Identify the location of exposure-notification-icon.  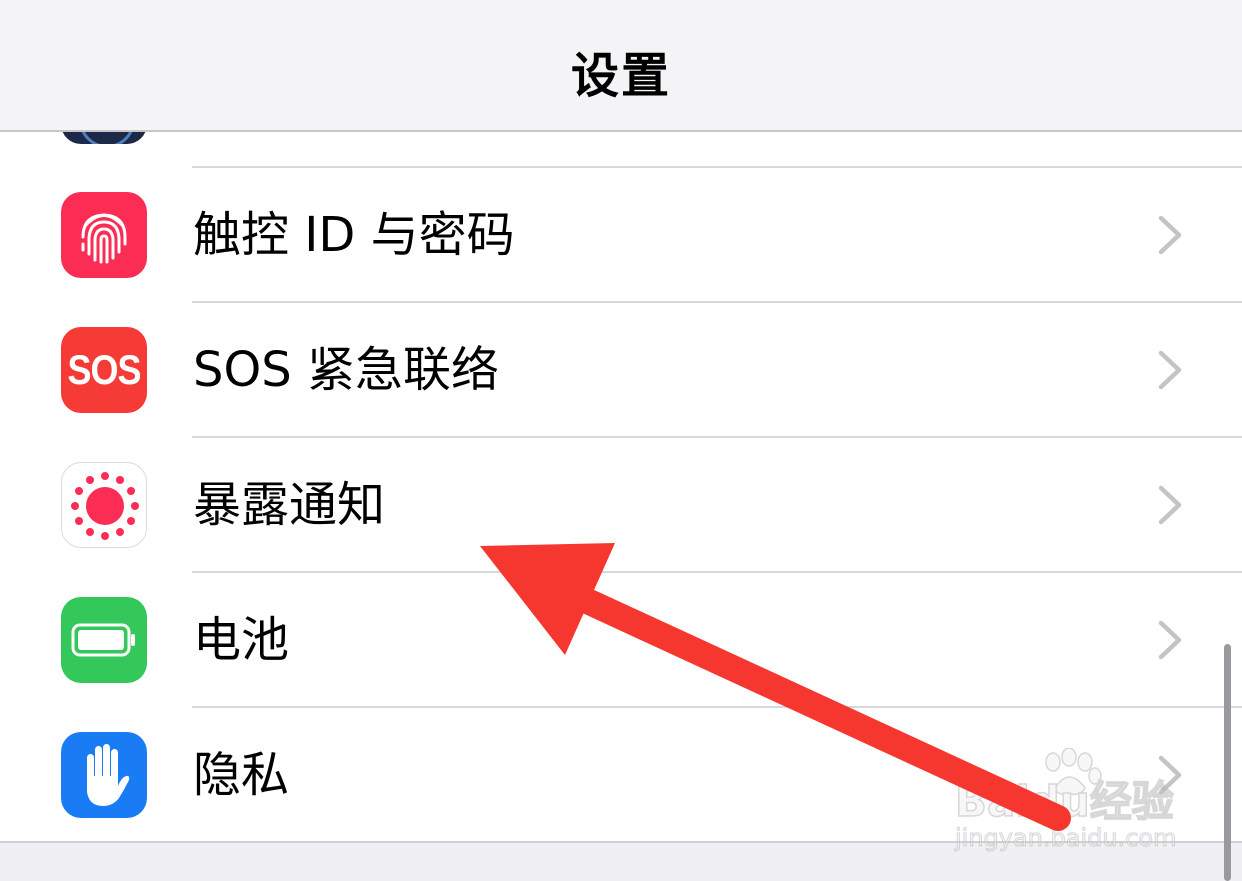
(104, 505).